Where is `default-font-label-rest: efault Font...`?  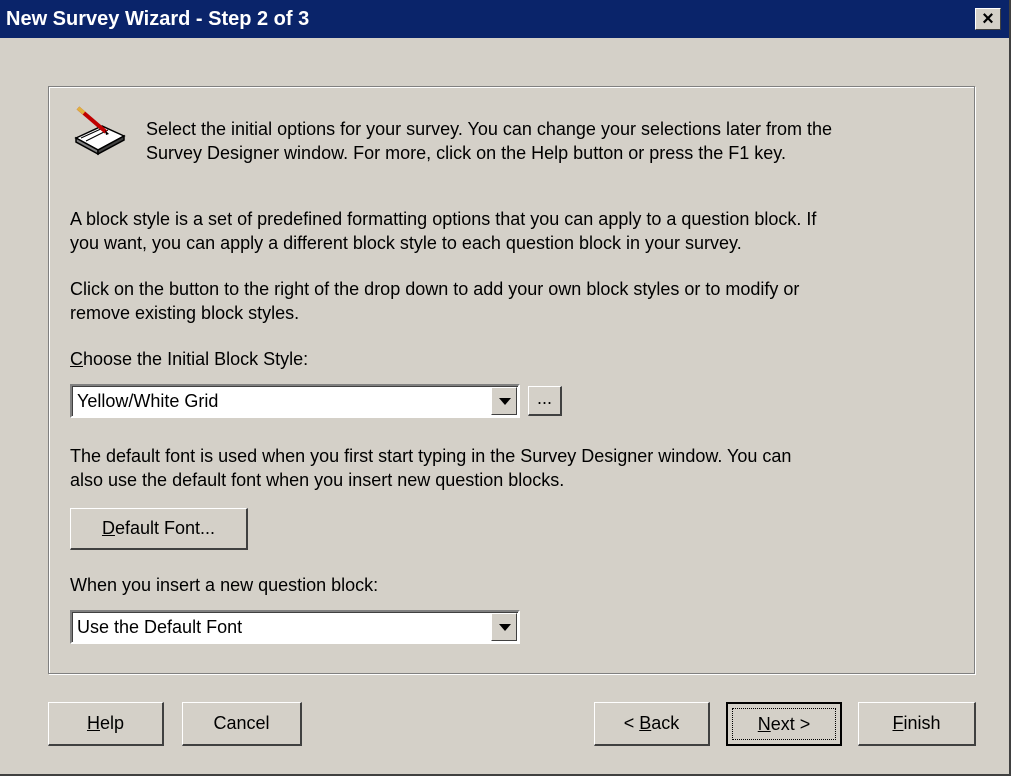
default-font-label-rest: efault Font... is located at coordinates (165, 528).